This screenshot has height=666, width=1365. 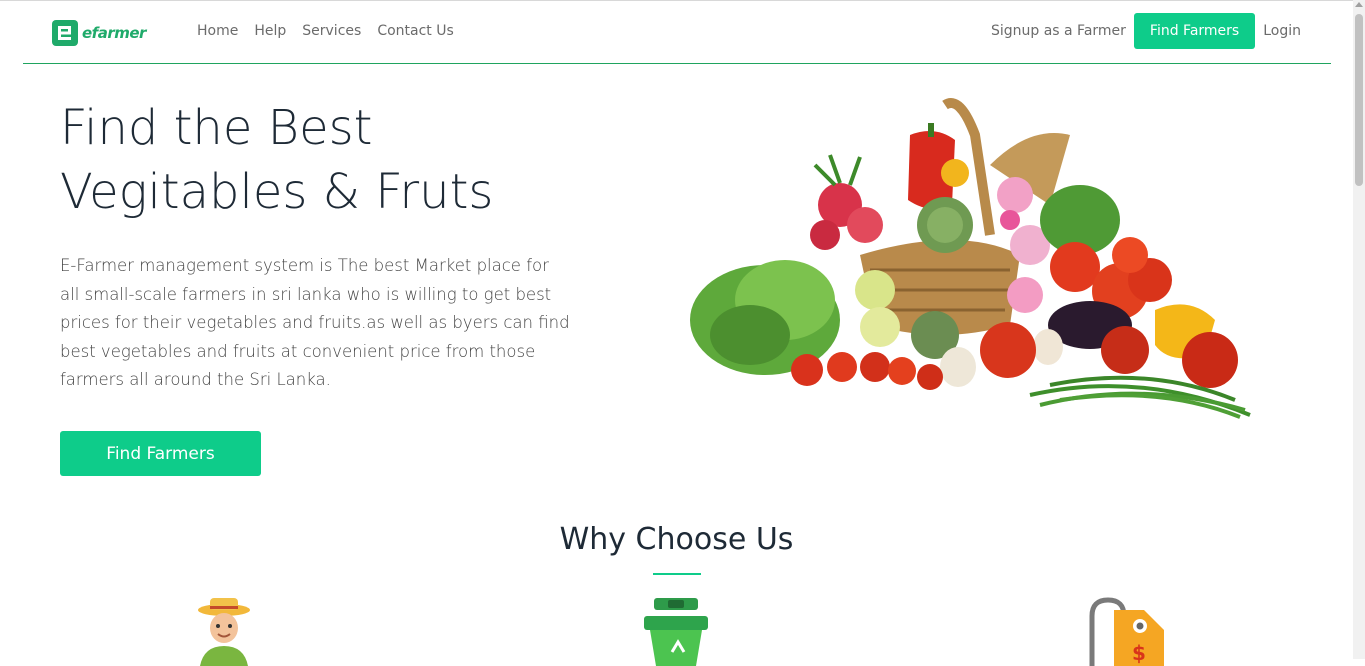 What do you see at coordinates (1359, 100) in the screenshot?
I see `scrollbar-thumb` at bounding box center [1359, 100].